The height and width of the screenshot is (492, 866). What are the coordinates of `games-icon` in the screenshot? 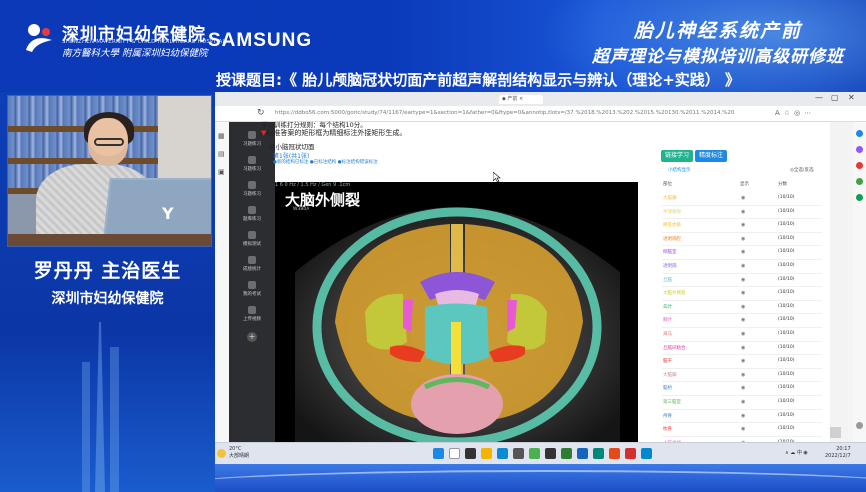 It's located at (859, 181).